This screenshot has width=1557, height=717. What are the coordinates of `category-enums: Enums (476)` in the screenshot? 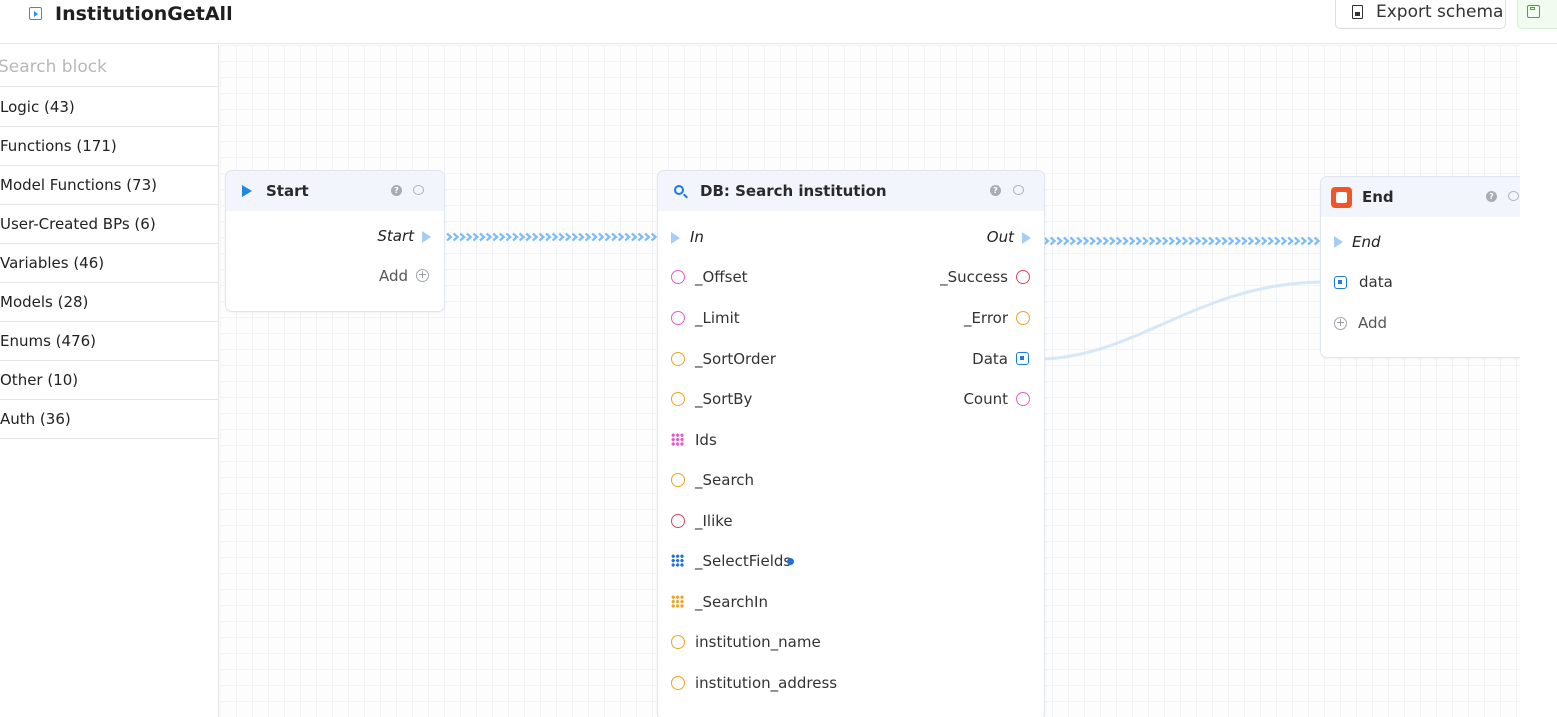 It's located at (109, 341).